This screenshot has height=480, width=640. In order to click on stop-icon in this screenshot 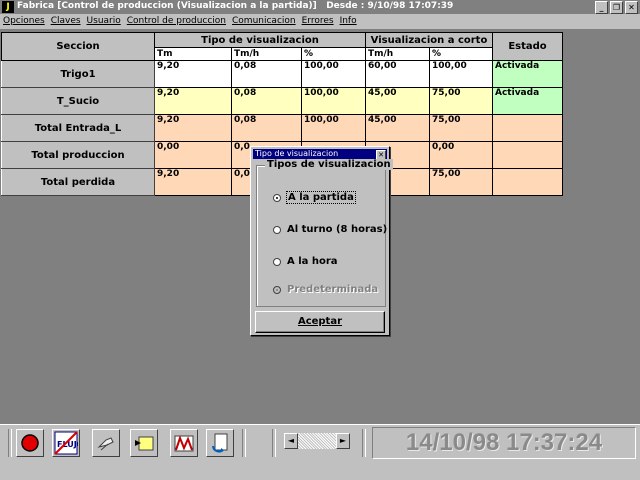, I will do `click(30, 443)`.